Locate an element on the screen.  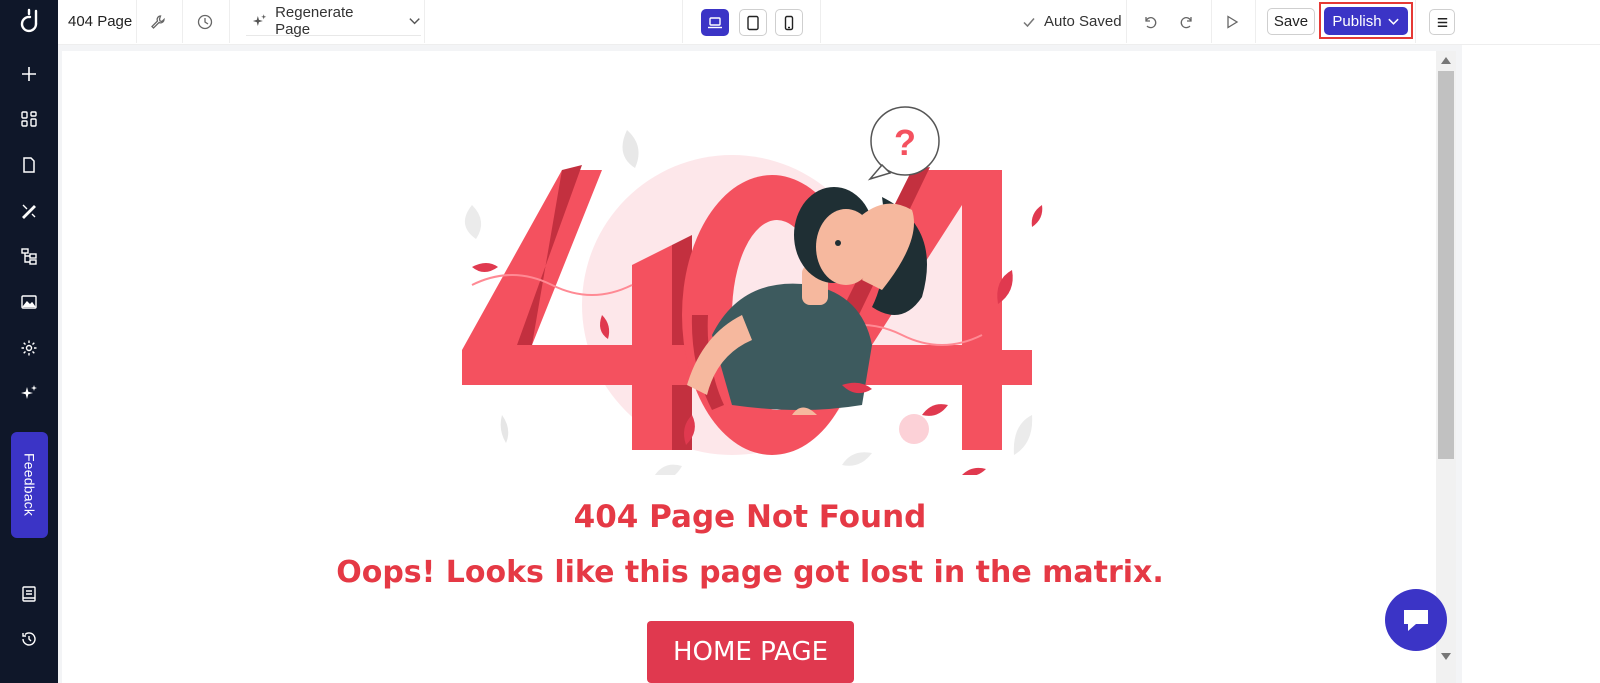
wrench-icon is located at coordinates (158, 22).